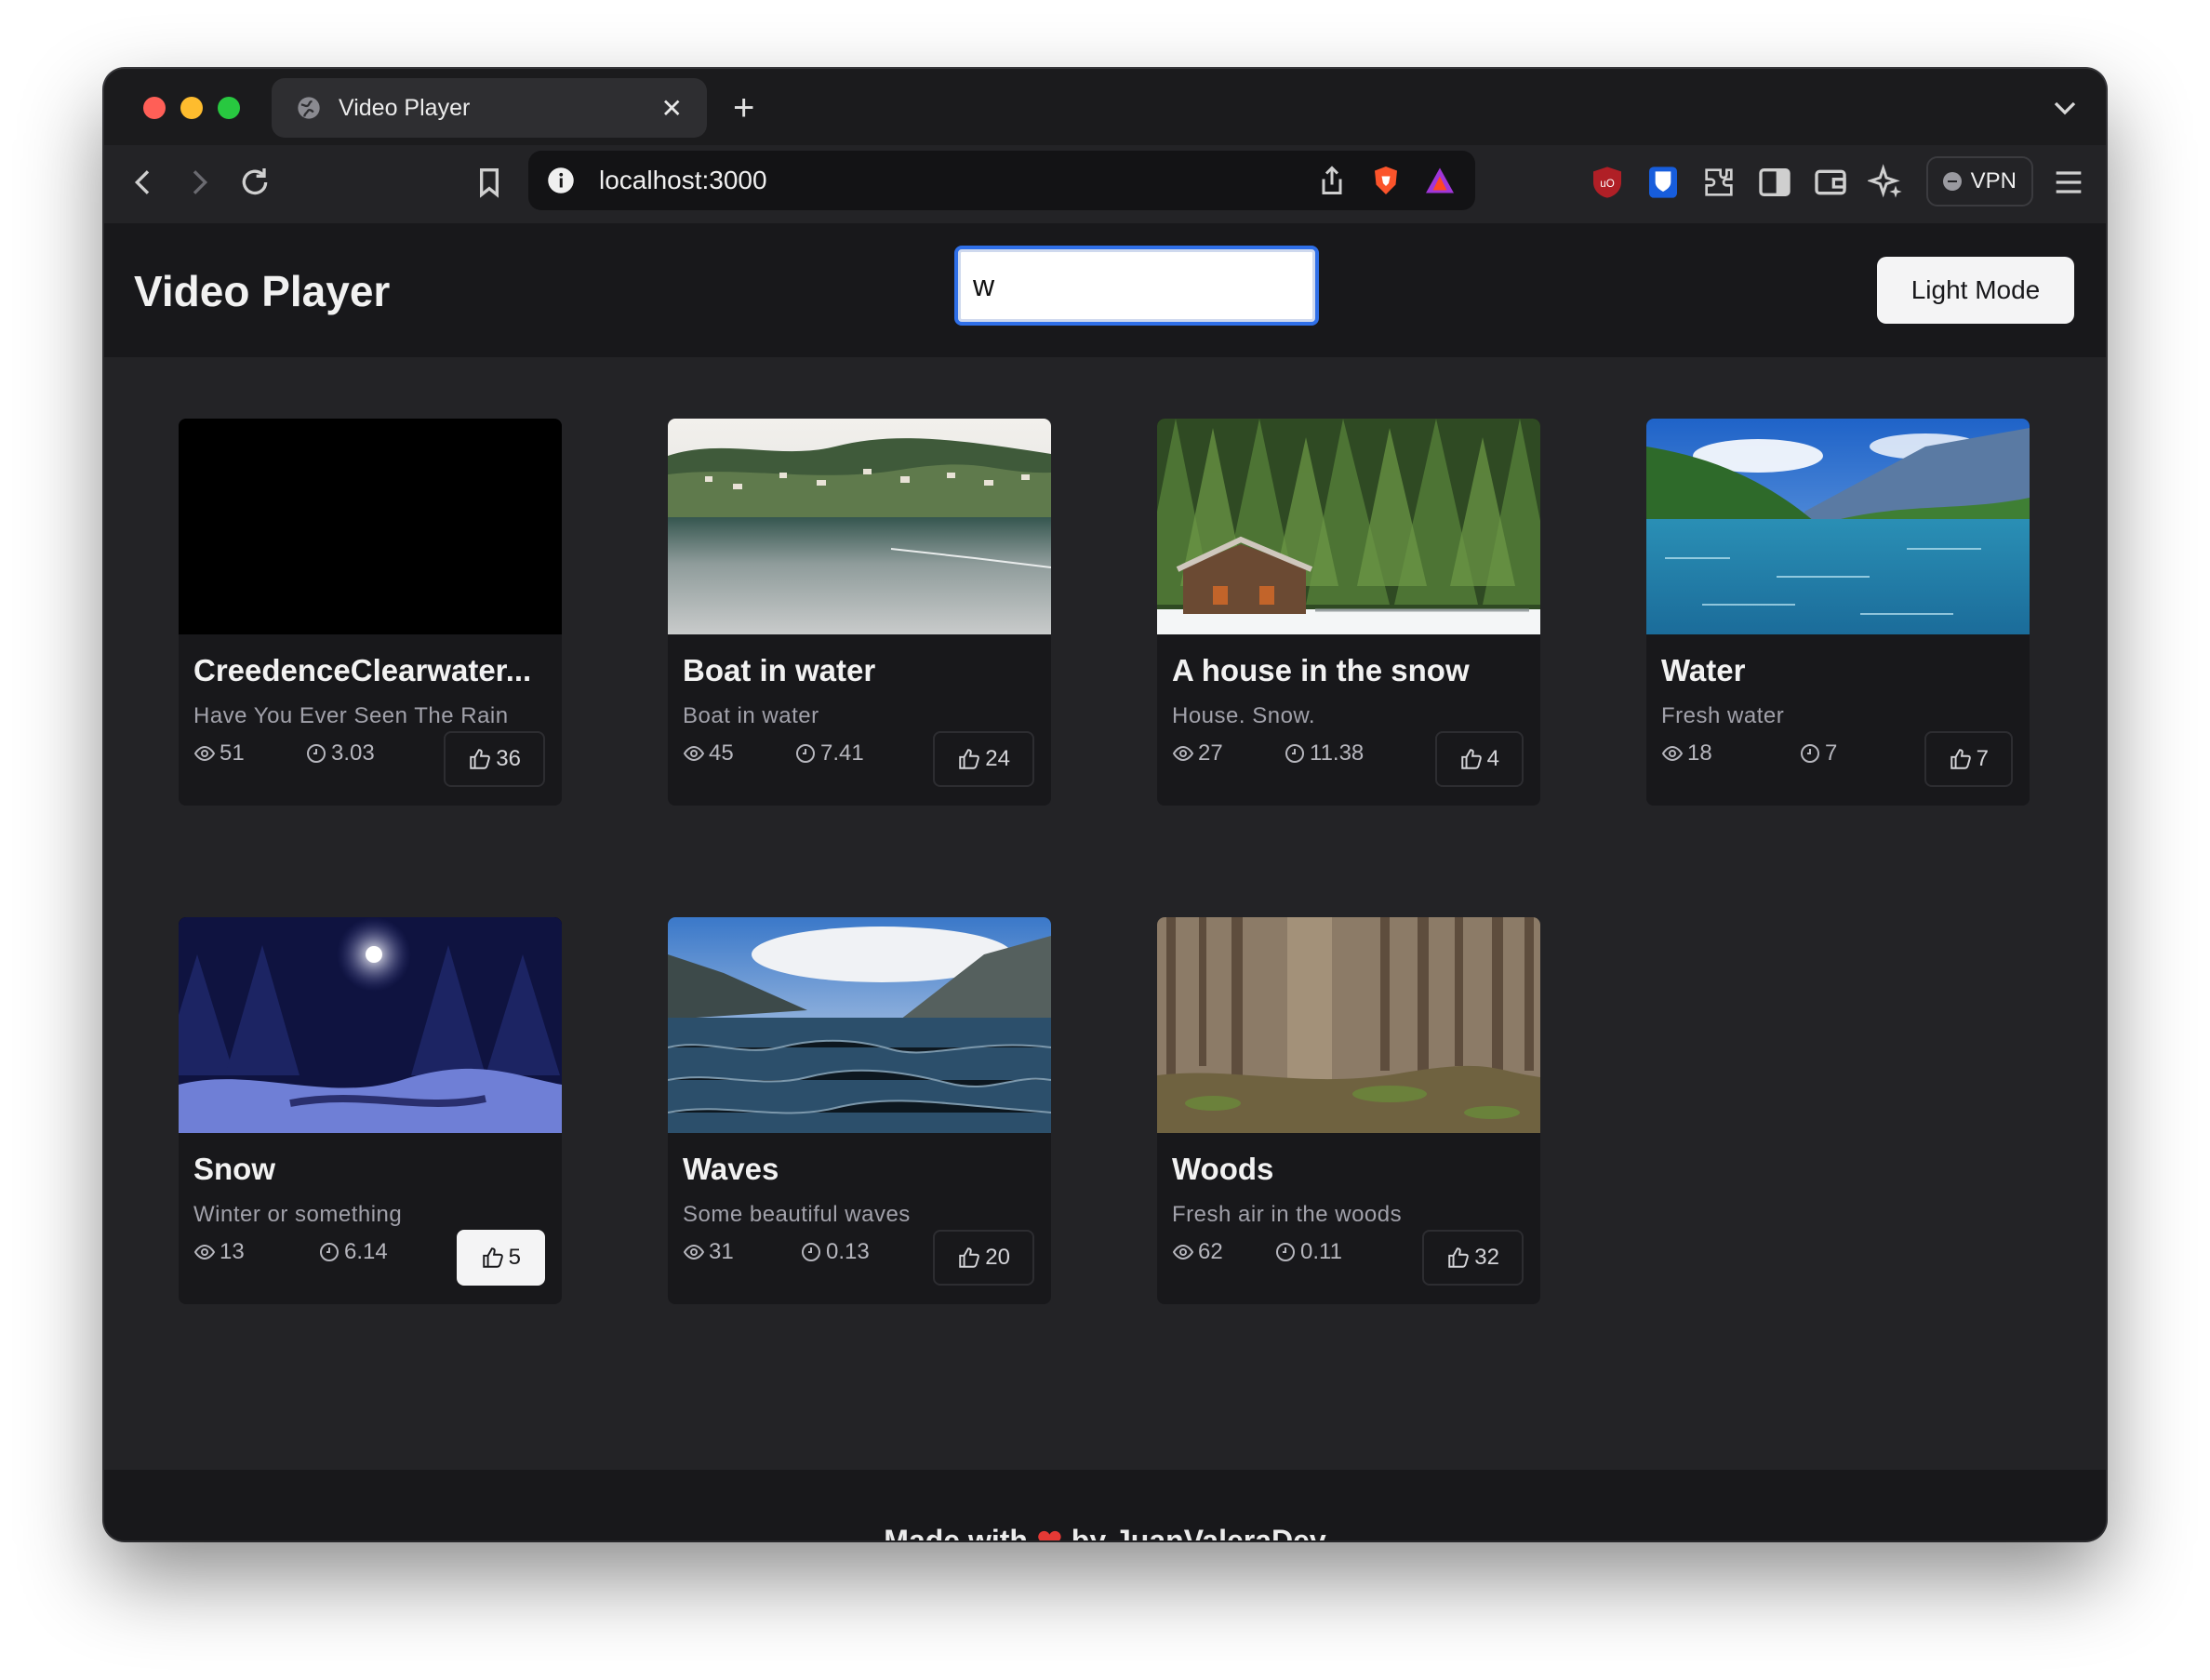 Image resolution: width=2210 pixels, height=1680 pixels. I want to click on video-description: Have You Ever Seen The Rain, so click(351, 715).